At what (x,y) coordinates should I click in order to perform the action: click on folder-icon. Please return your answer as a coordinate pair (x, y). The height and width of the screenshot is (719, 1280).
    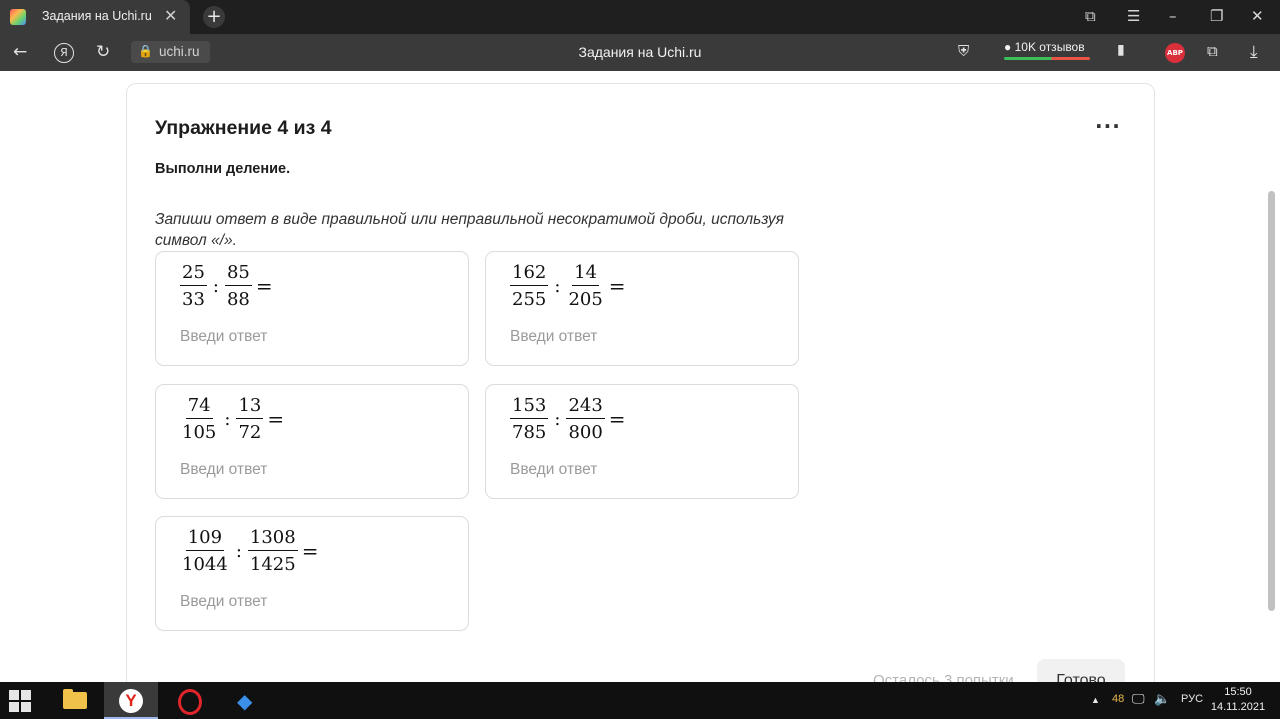
    Looking at the image, I should click on (75, 699).